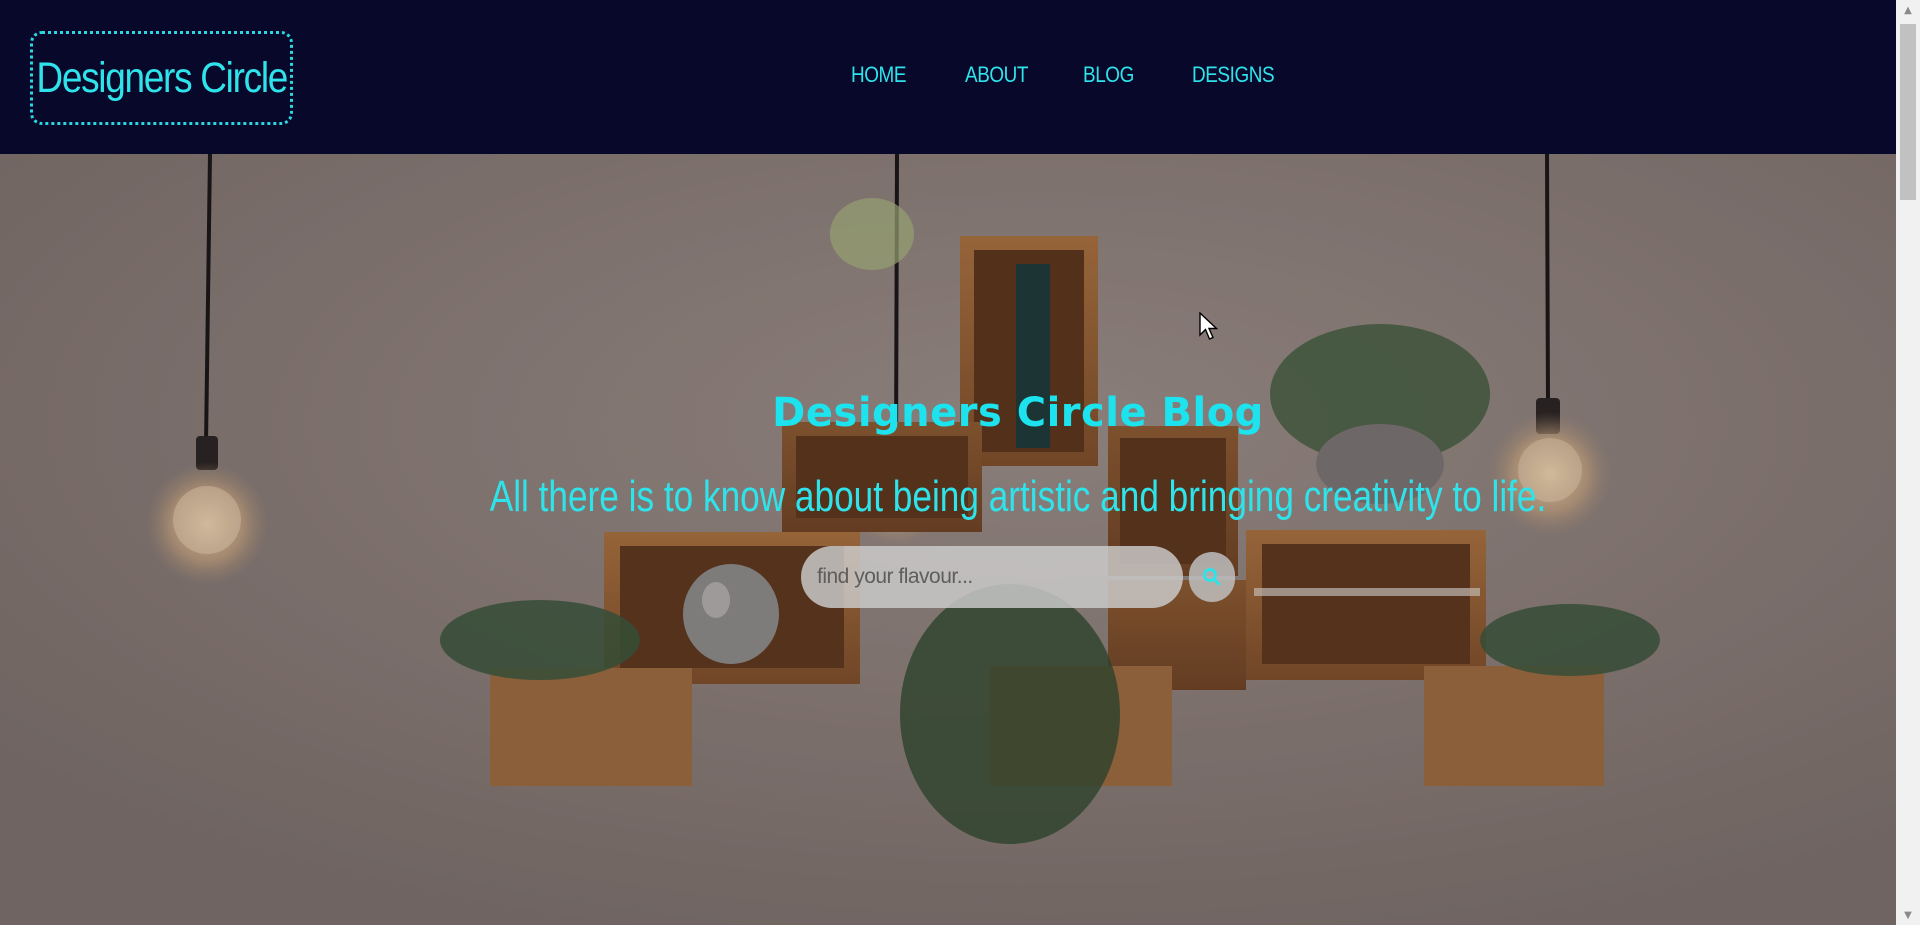  What do you see at coordinates (878, 75) in the screenshot?
I see `nav-link-home: HOME` at bounding box center [878, 75].